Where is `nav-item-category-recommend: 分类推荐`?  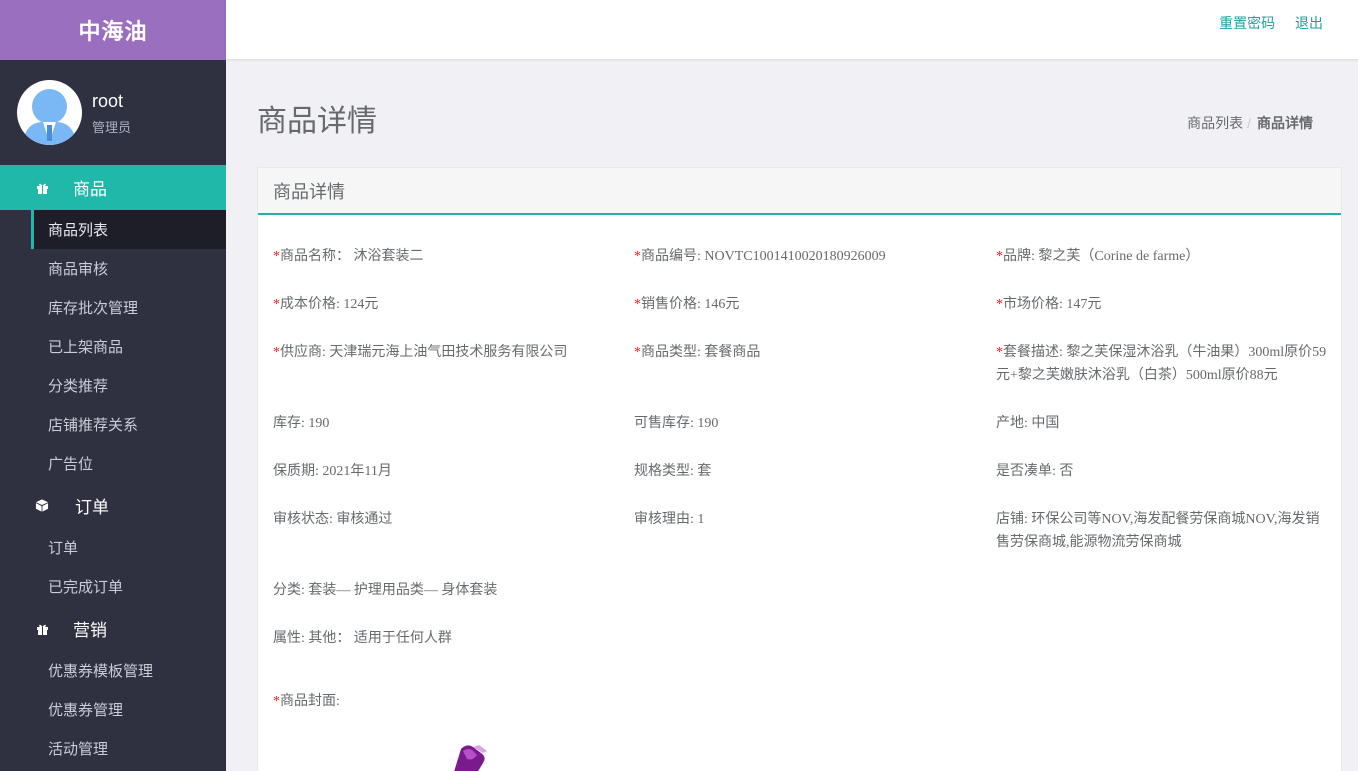
nav-item-category-recommend: 分类推荐 is located at coordinates (113, 385).